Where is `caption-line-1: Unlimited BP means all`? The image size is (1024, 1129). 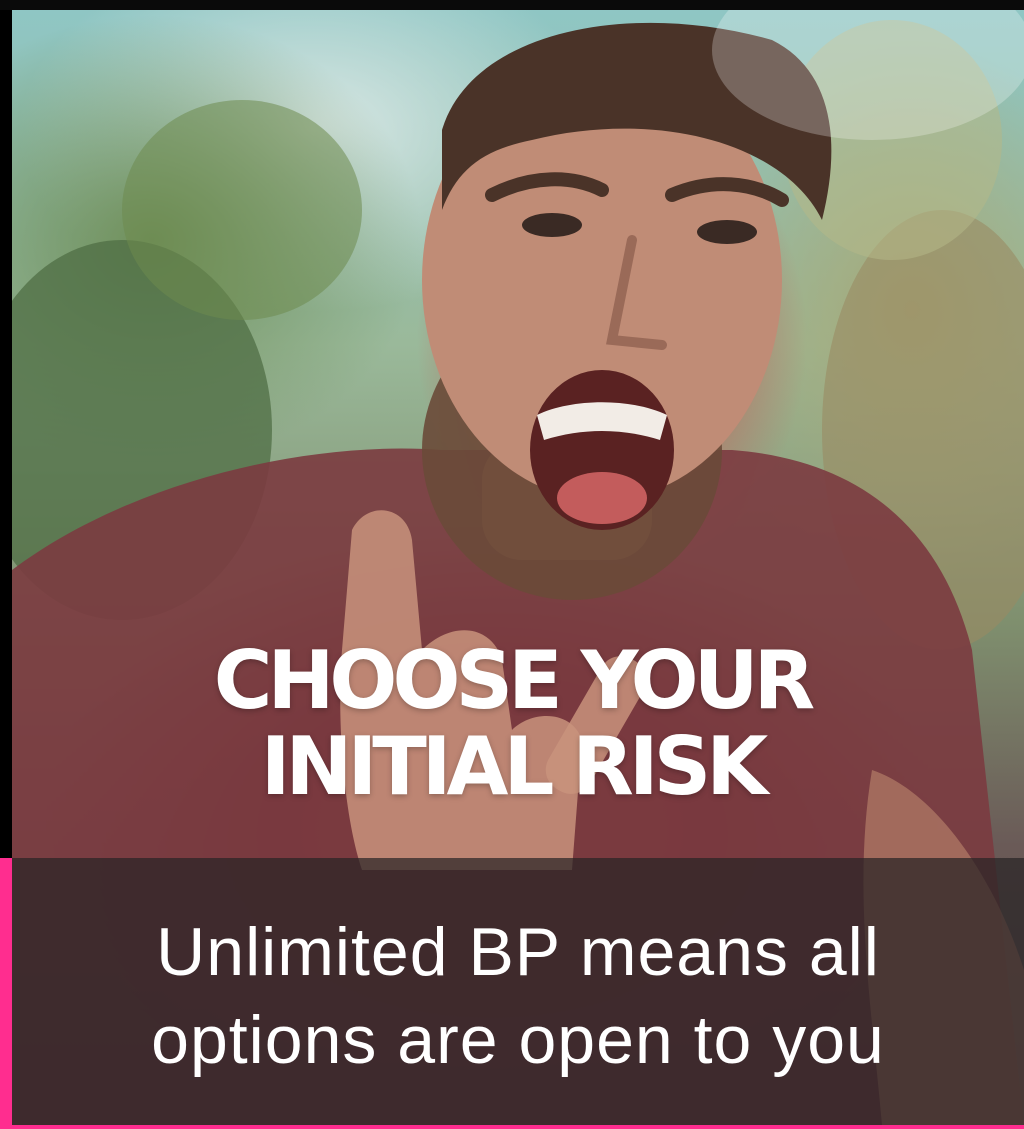
caption-line-1: Unlimited BP means all is located at coordinates (518, 952).